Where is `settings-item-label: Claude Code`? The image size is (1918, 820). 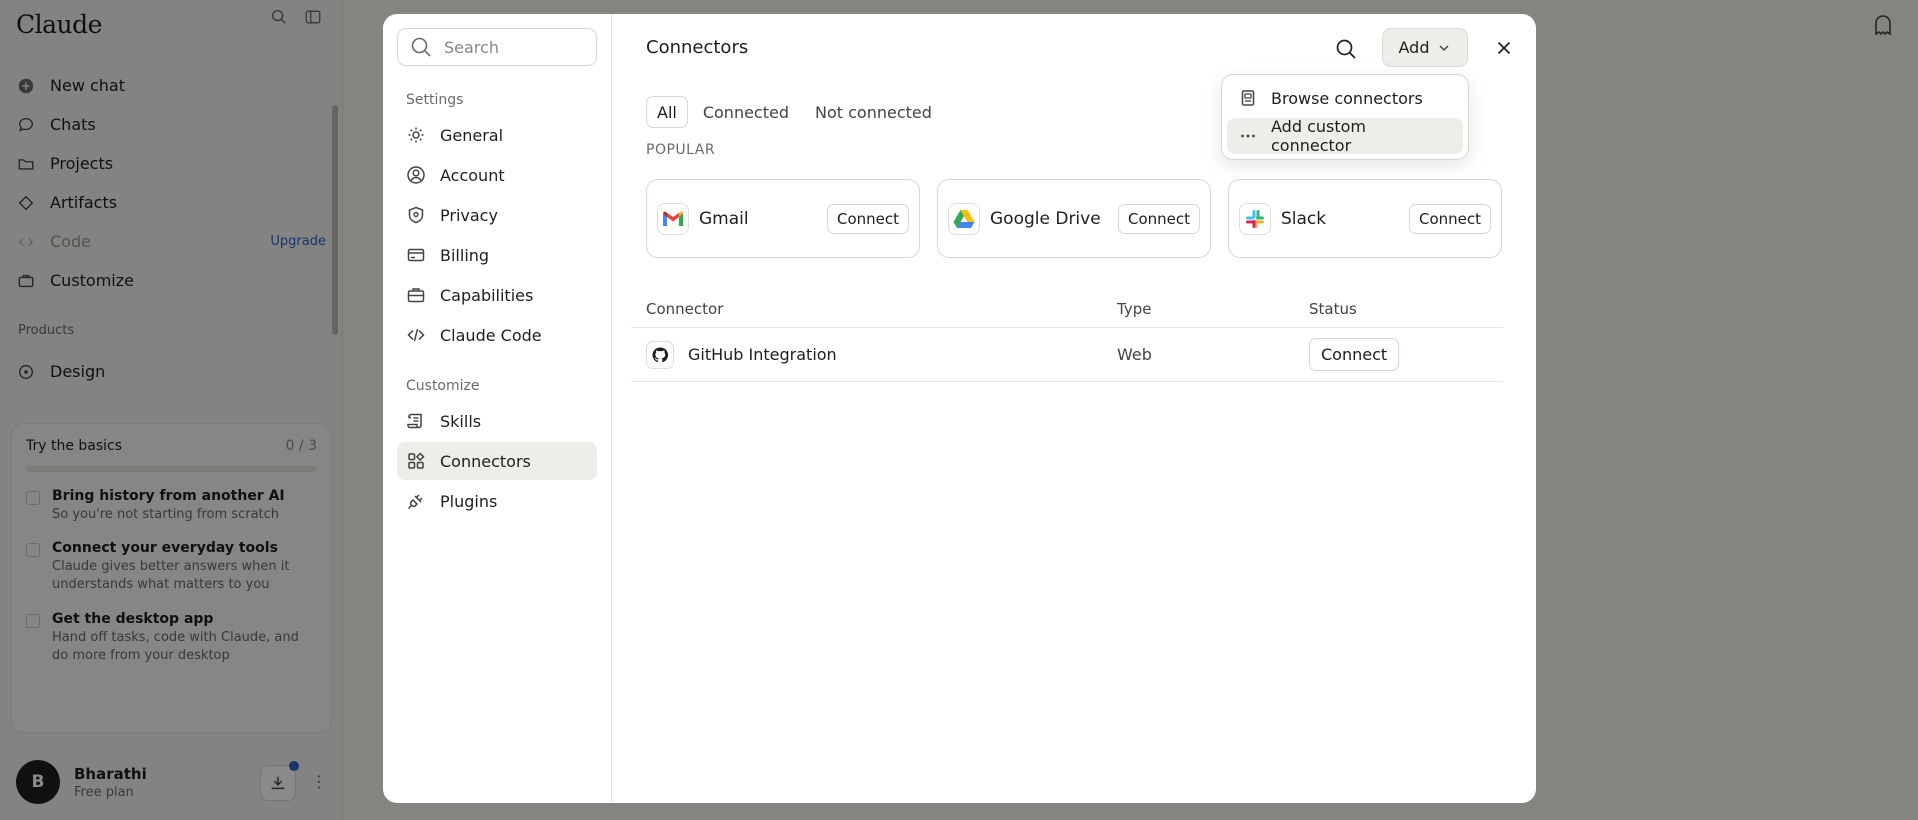
settings-item-label: Claude Code is located at coordinates (491, 335).